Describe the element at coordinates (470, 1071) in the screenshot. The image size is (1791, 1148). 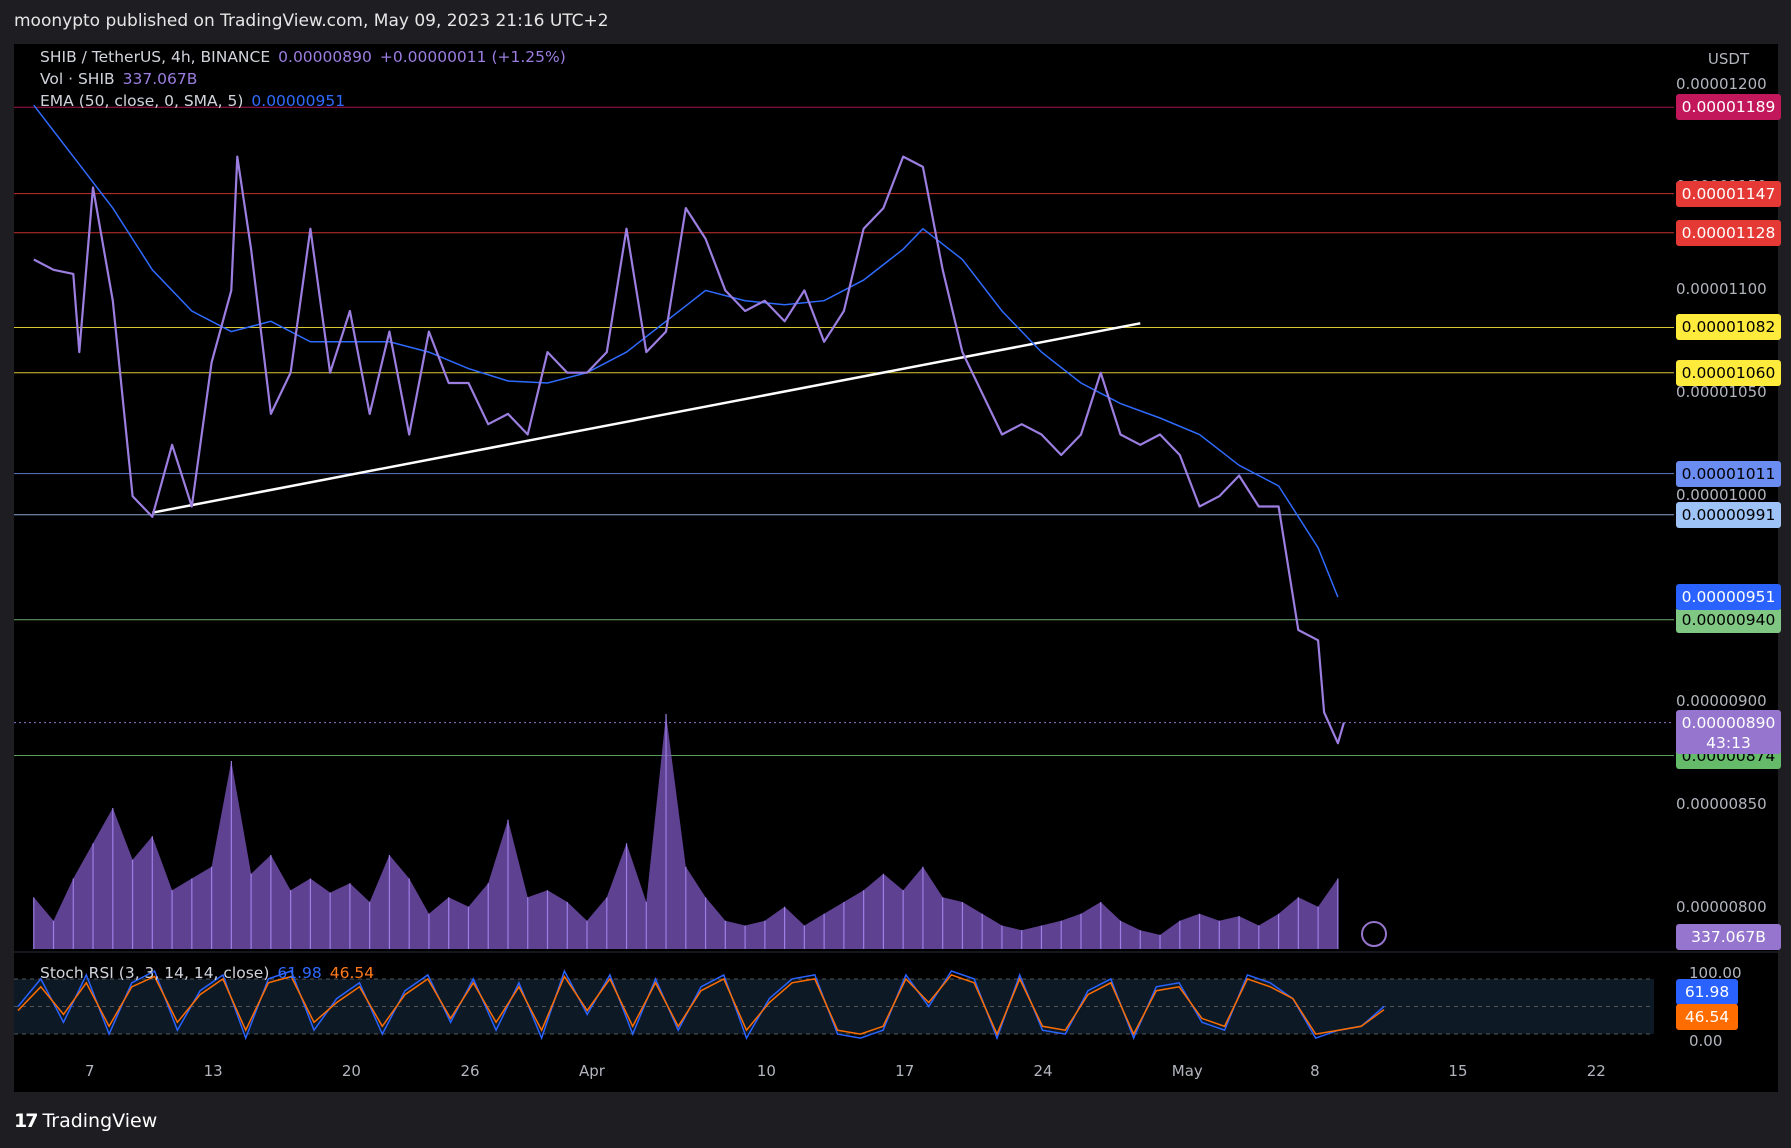
I see `time-tick: 26` at that location.